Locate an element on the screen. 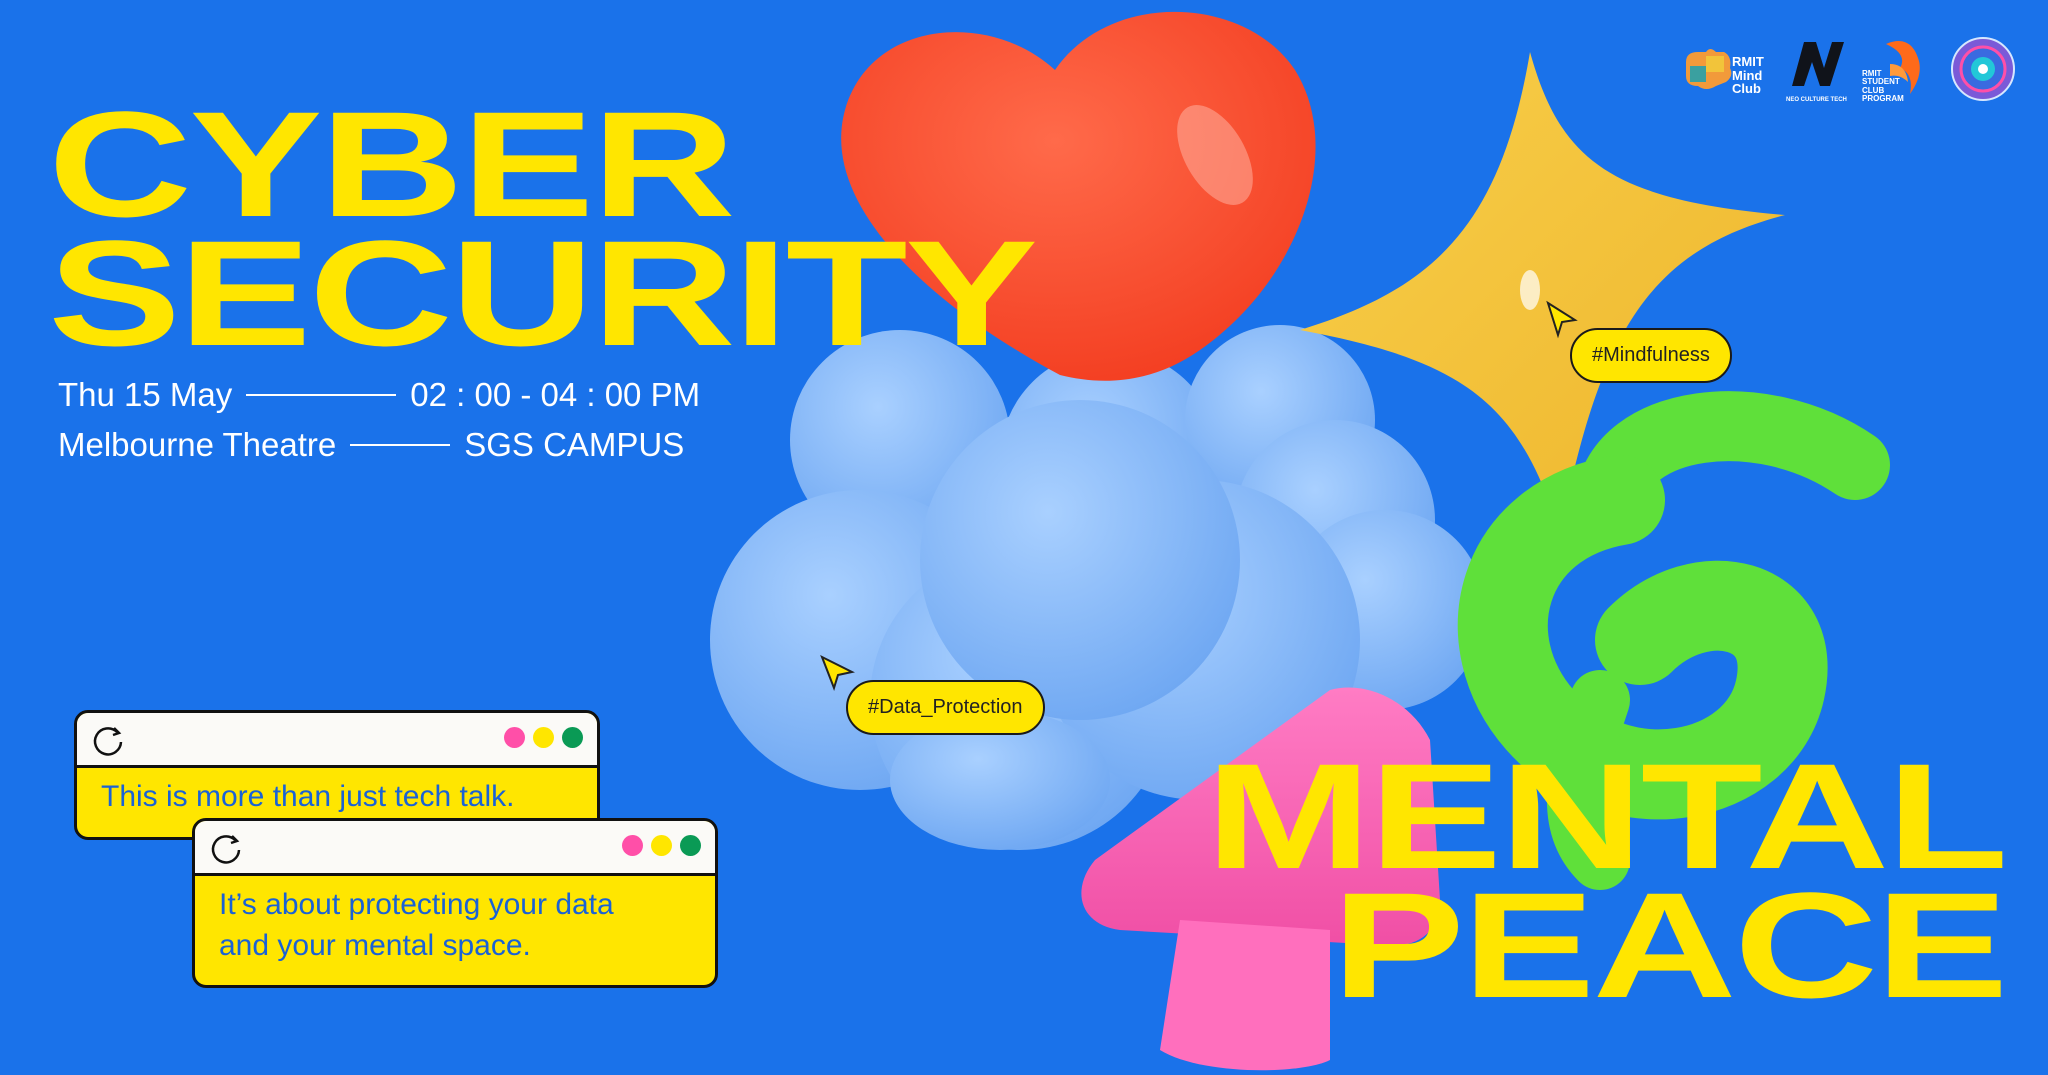 The image size is (2048, 1075). neo-culture-logo: NEO CULTURE TECH is located at coordinates (1817, 71).